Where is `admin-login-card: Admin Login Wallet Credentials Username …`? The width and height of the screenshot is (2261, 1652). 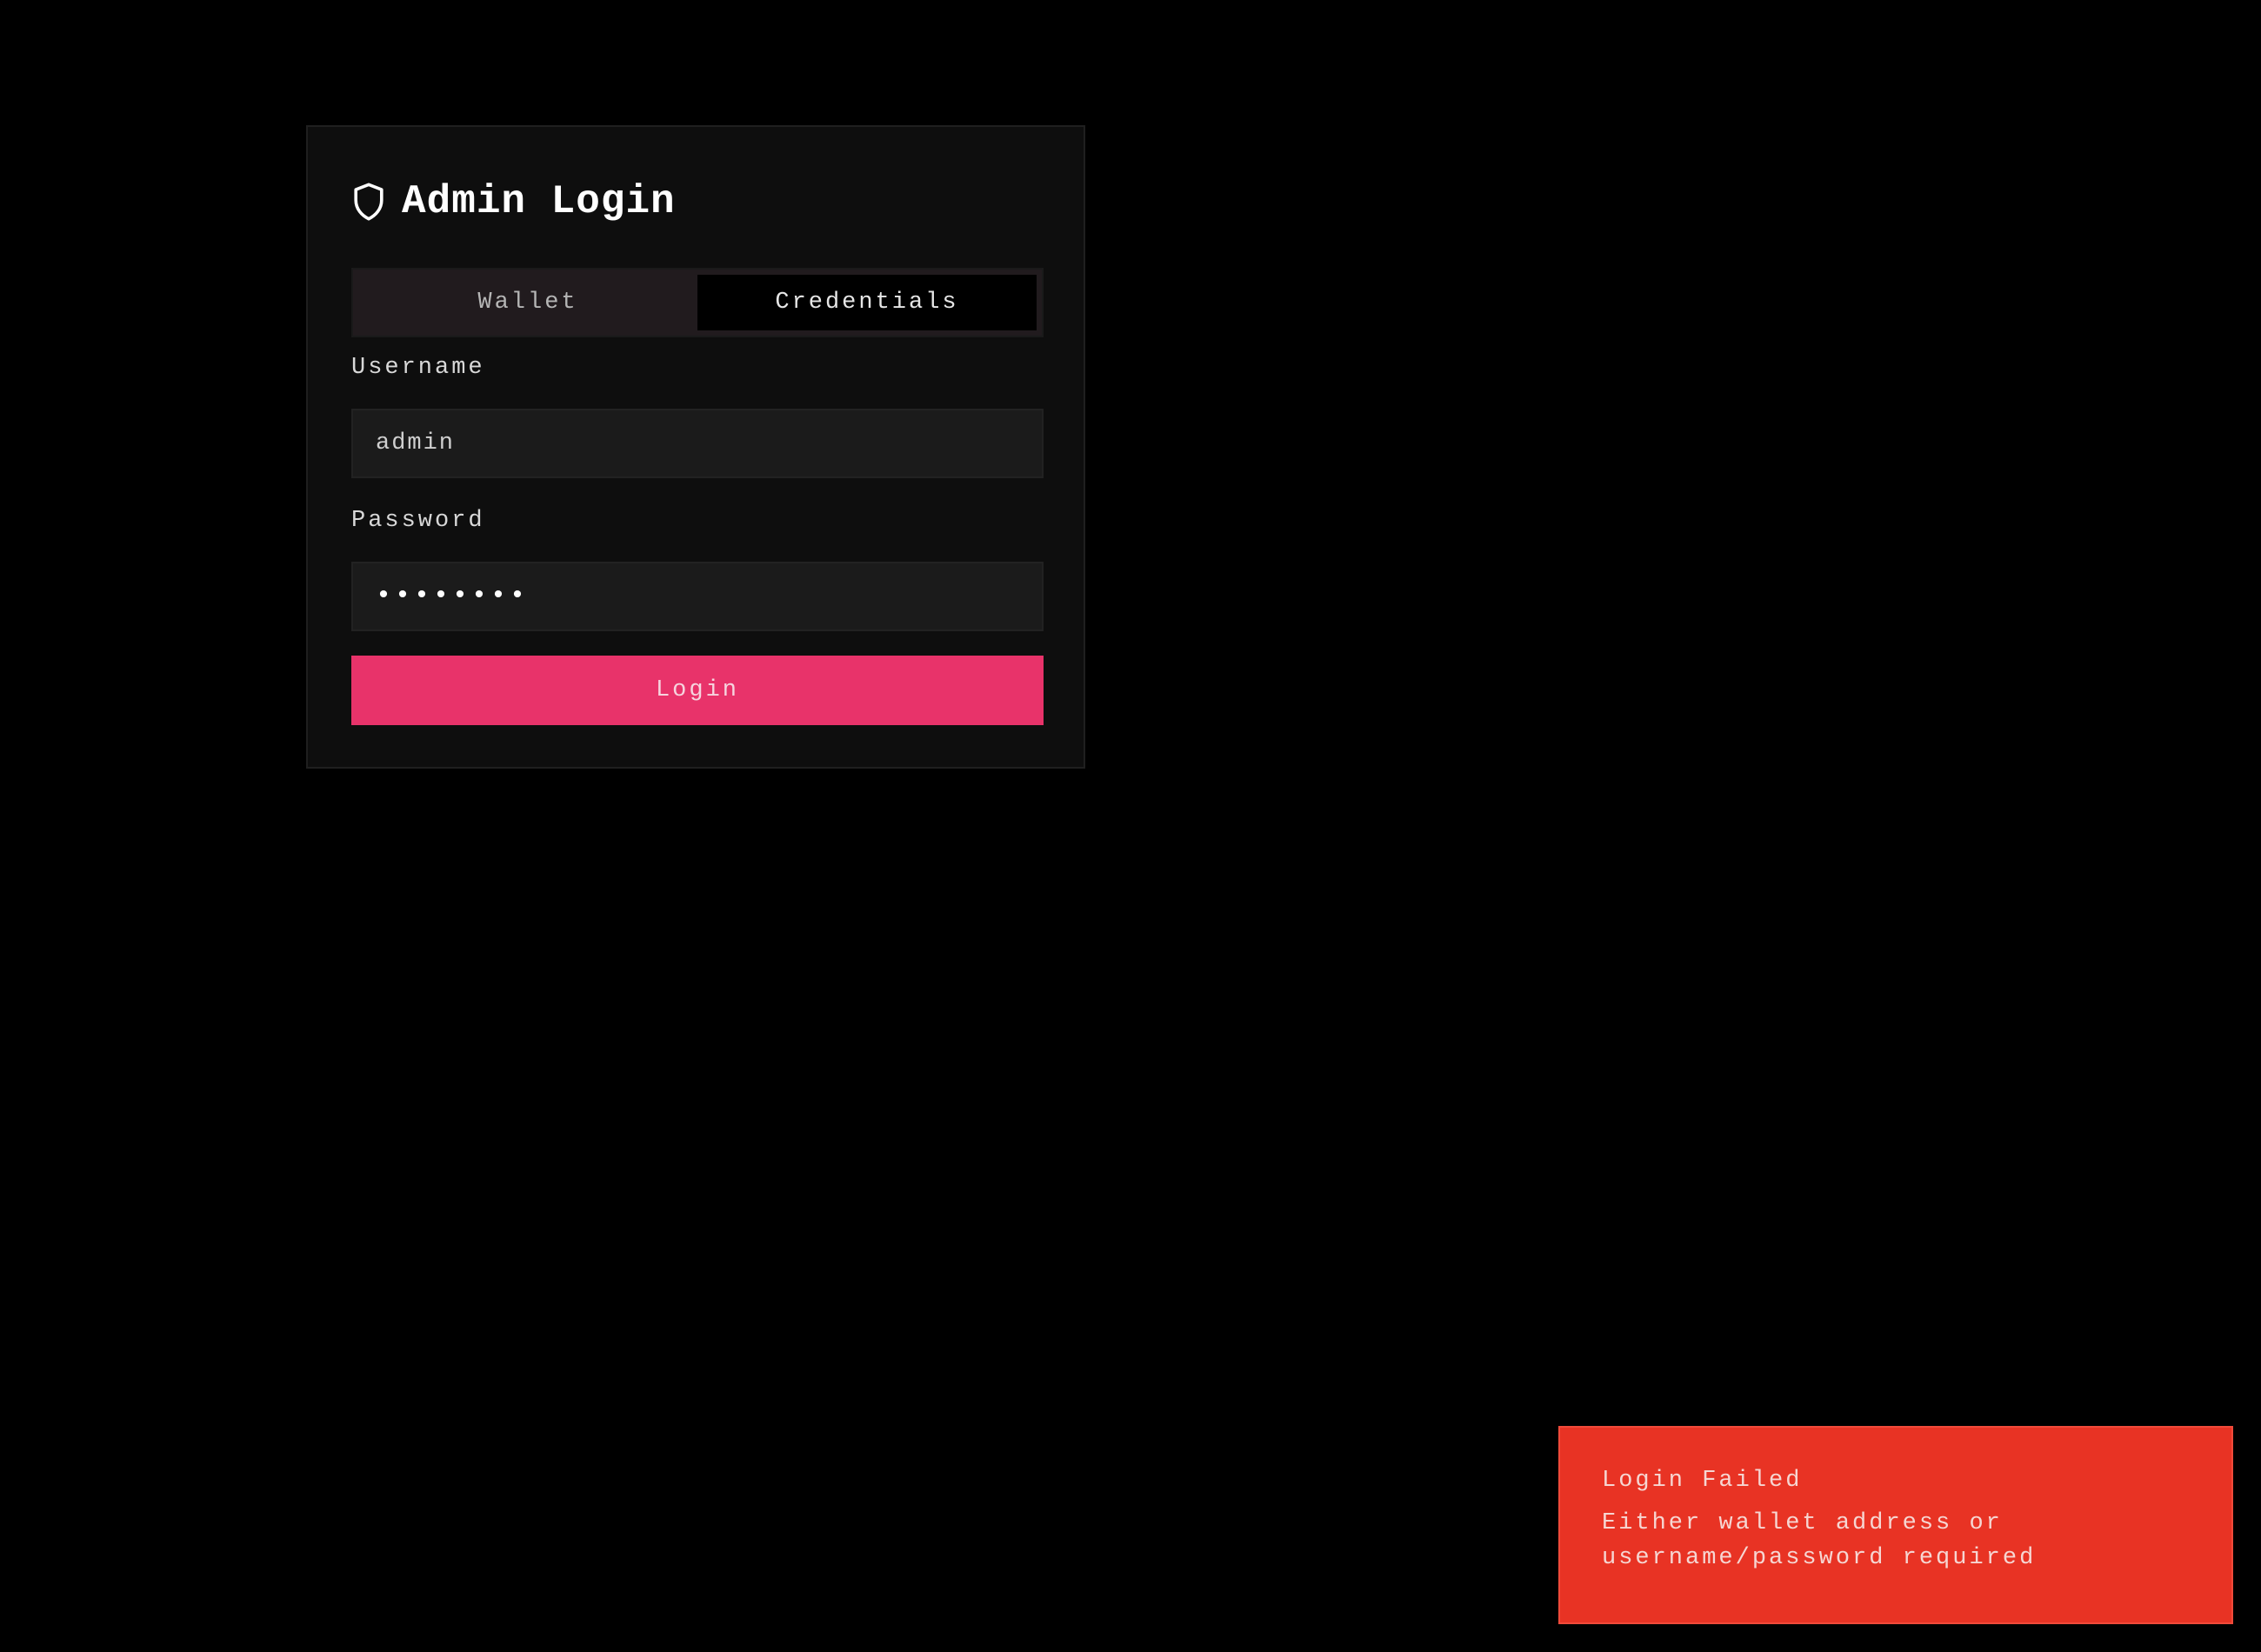 admin-login-card: Admin Login Wallet Credentials Username … is located at coordinates (695, 447).